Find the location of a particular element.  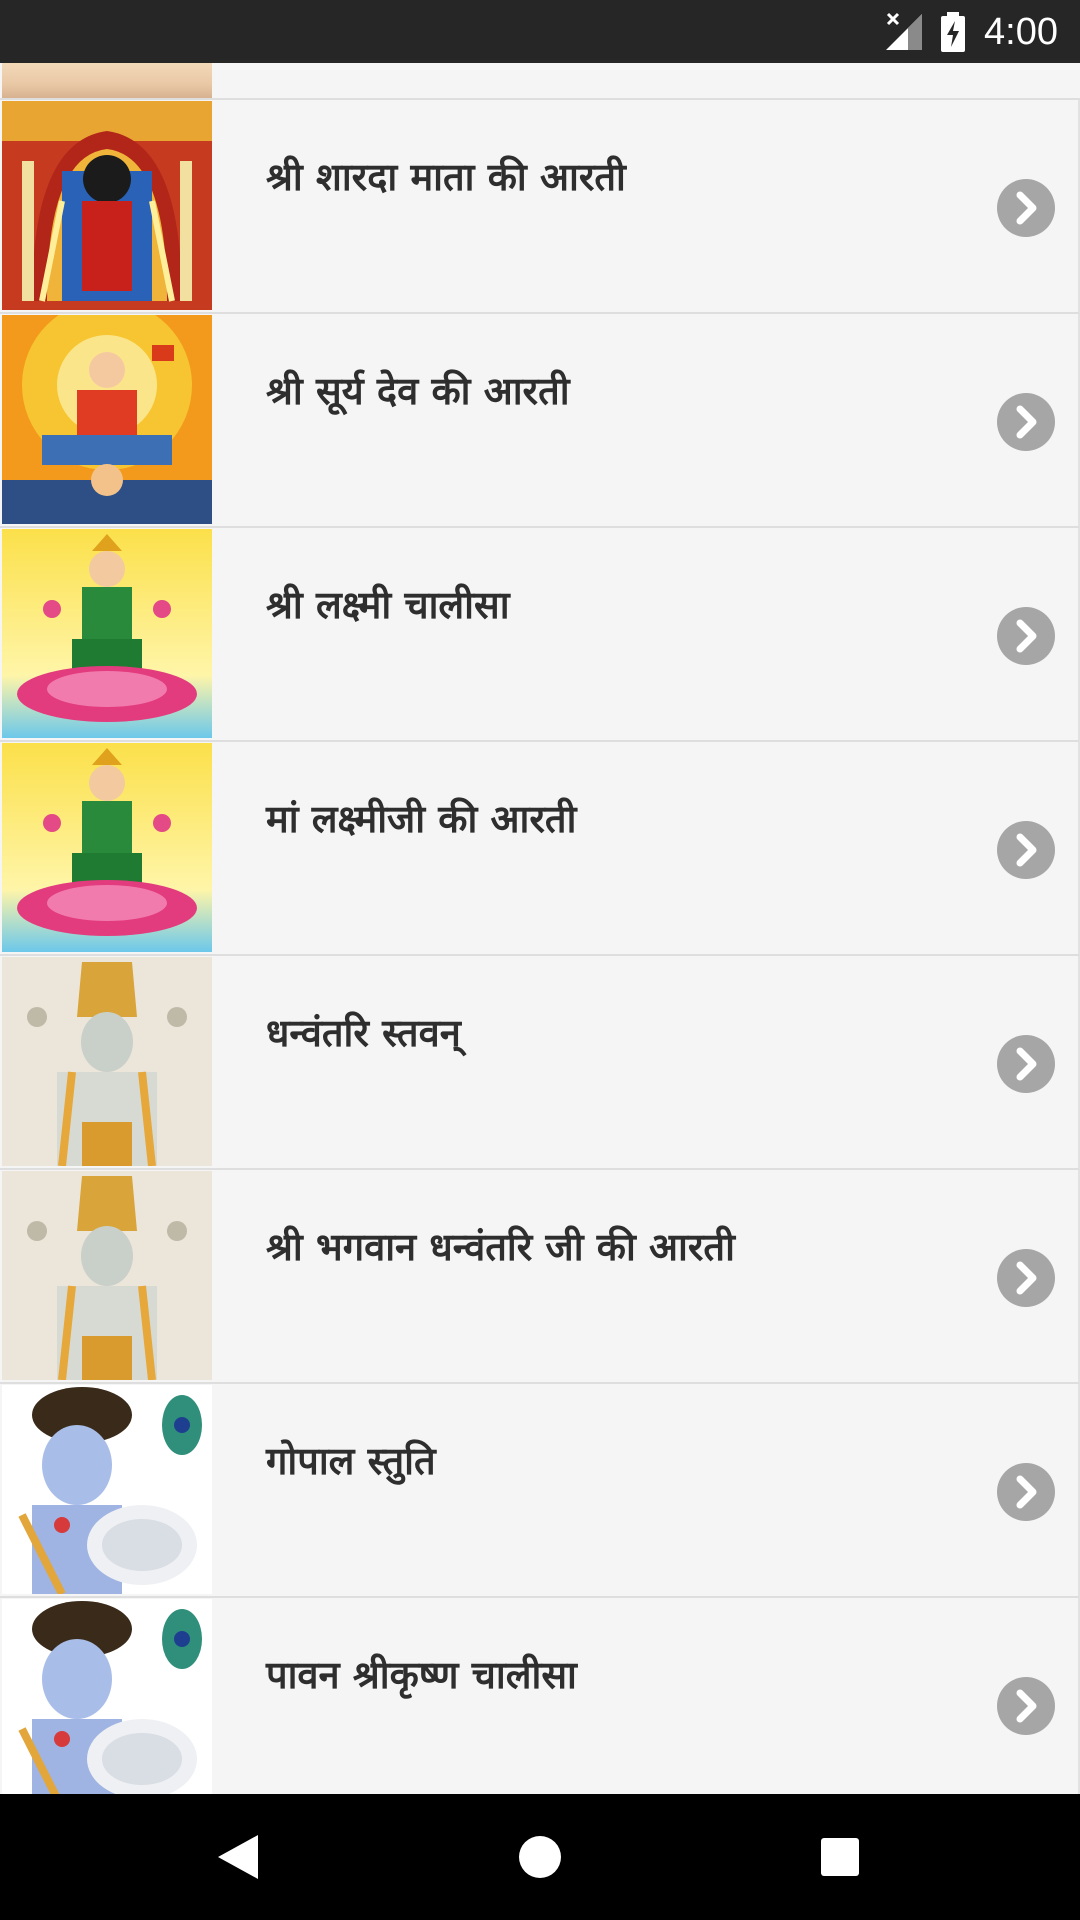

list-item-title: श्री शारदा माता की आरती is located at coordinates (446, 177).